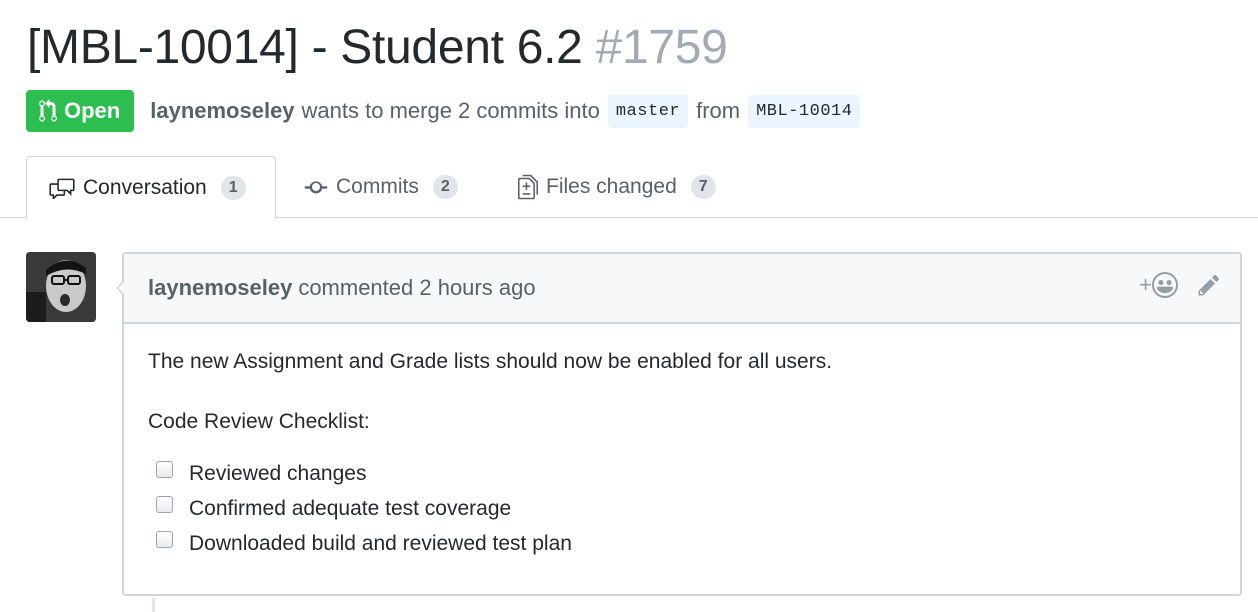 The height and width of the screenshot is (612, 1258). Describe the element at coordinates (718, 110) in the screenshot. I see `from-text: from` at that location.